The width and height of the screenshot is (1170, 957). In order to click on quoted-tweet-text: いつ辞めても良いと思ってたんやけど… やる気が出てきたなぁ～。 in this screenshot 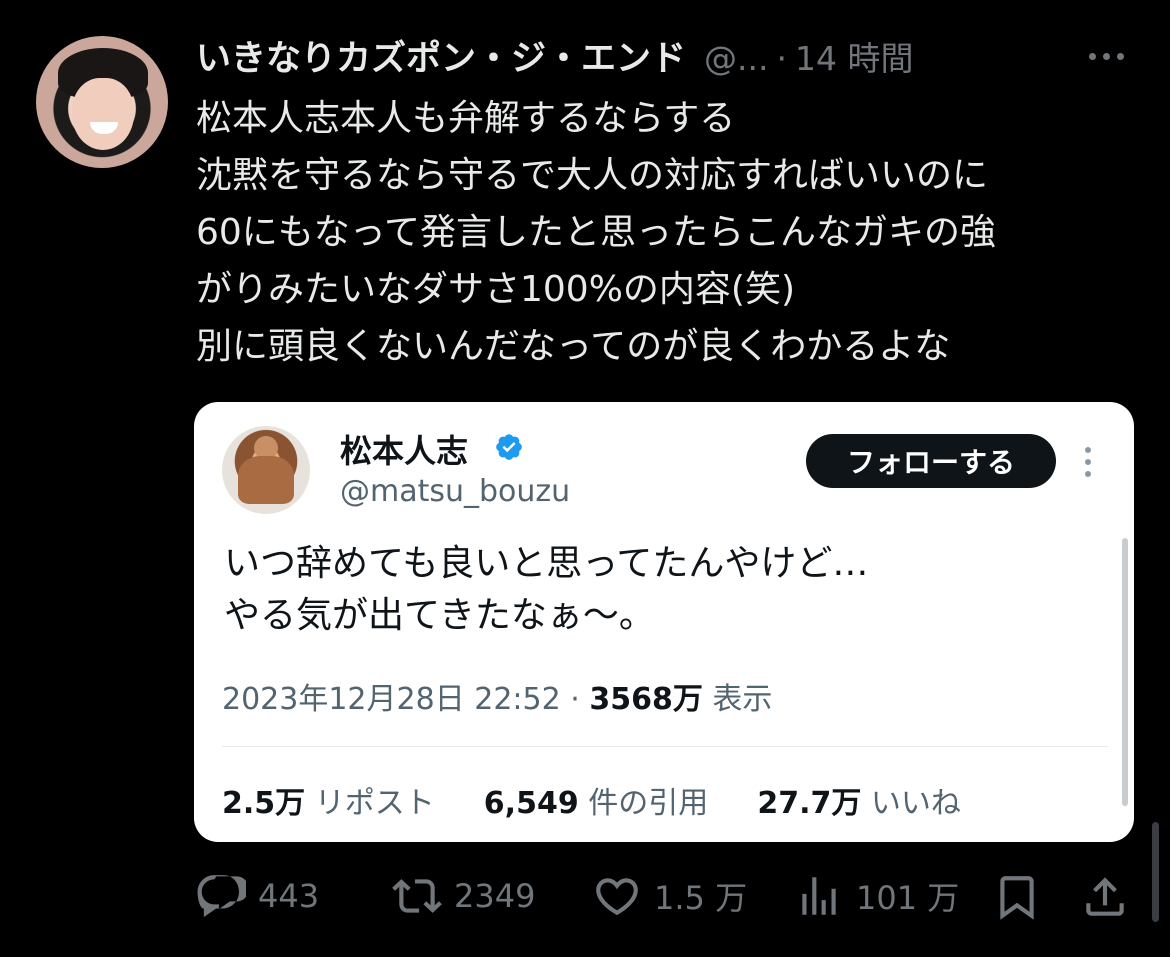, I will do `click(546, 590)`.